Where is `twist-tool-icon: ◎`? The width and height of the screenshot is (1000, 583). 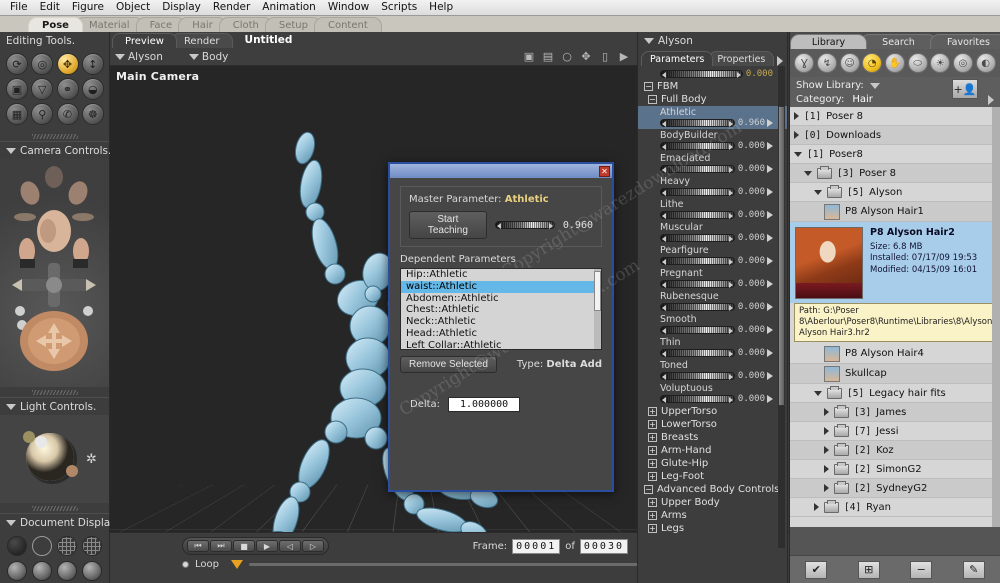
twist-tool-icon: ◎ is located at coordinates (42, 64).